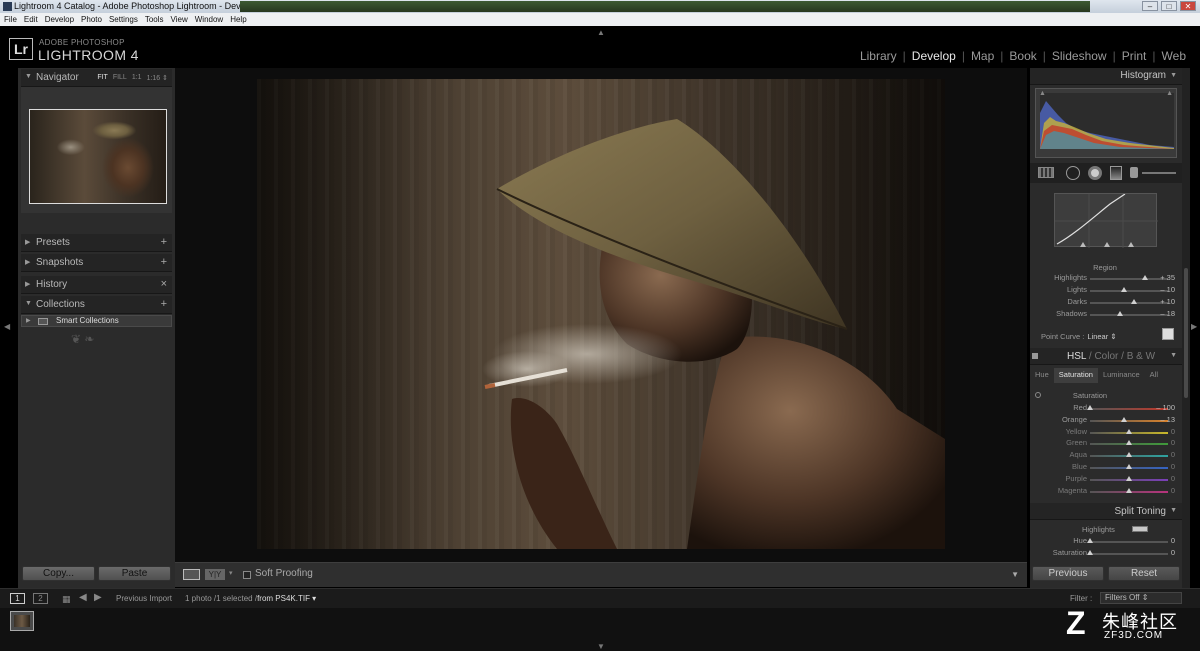  Describe the element at coordinates (1140, 529) in the screenshot. I see `highlights-color-swatch` at that location.